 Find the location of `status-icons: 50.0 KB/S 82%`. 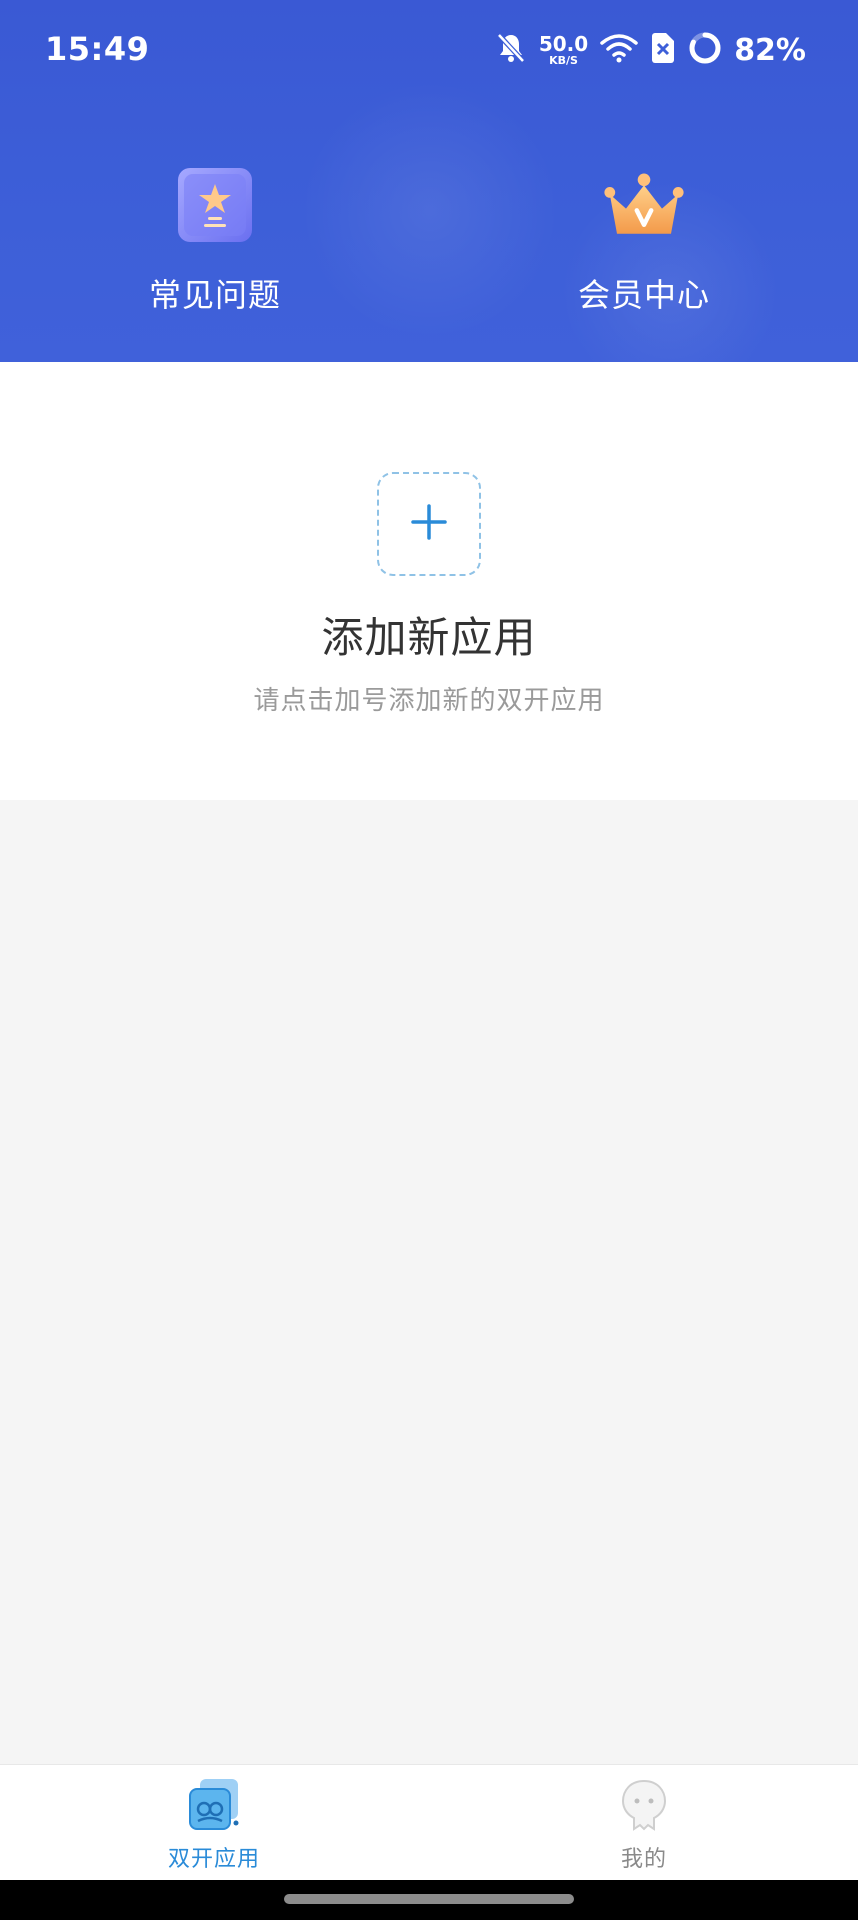

status-icons: 50.0 KB/S 82% is located at coordinates (650, 50).